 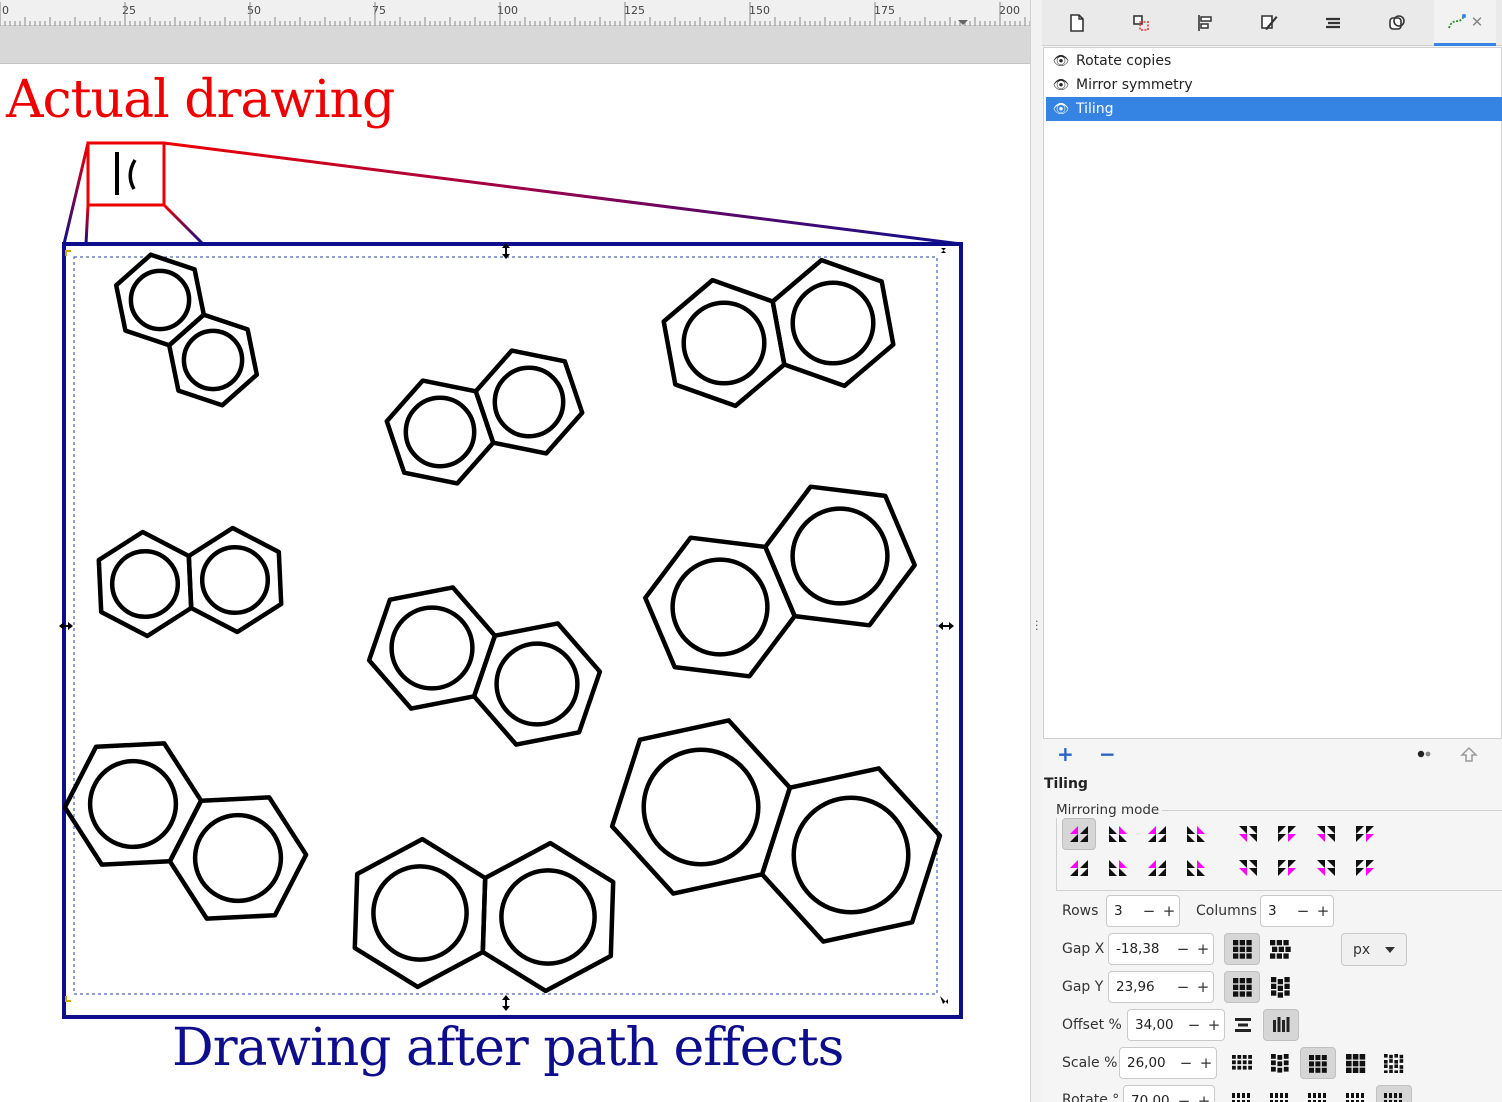 I want to click on scale-spinbox: 26,00 − +, so click(x=1168, y=1063).